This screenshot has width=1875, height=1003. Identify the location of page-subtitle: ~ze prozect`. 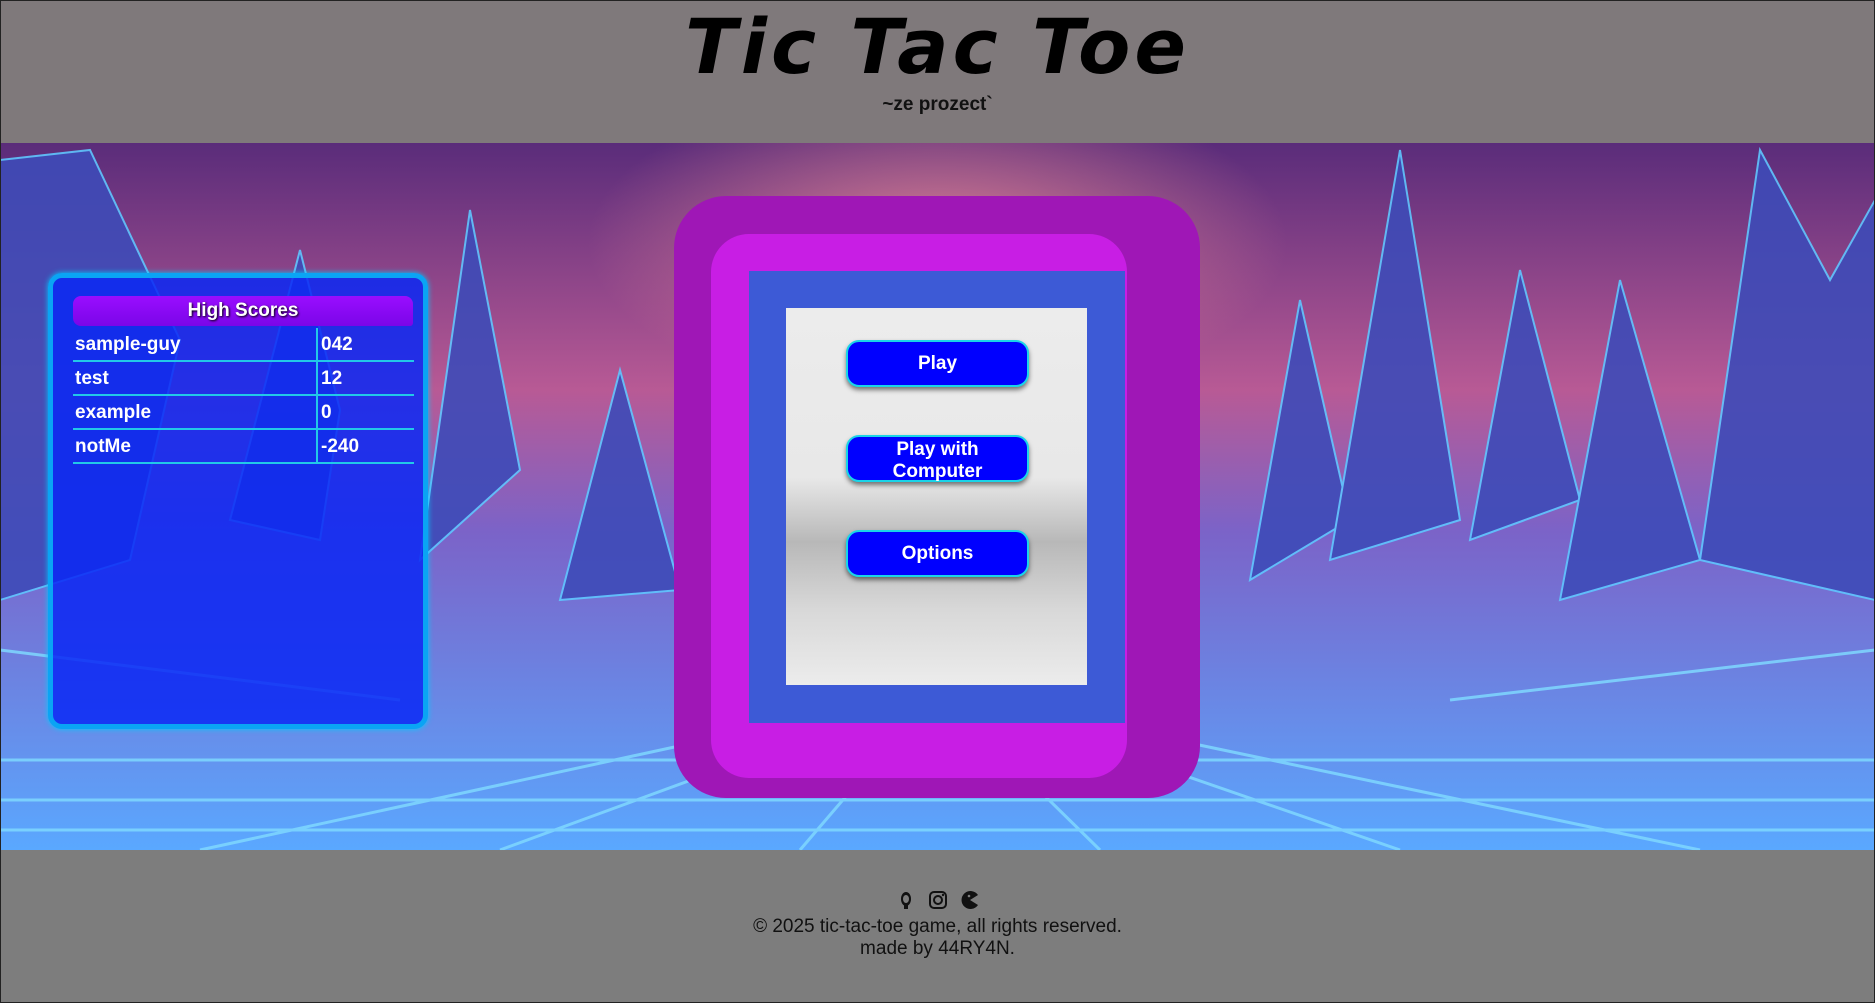
(937, 104).